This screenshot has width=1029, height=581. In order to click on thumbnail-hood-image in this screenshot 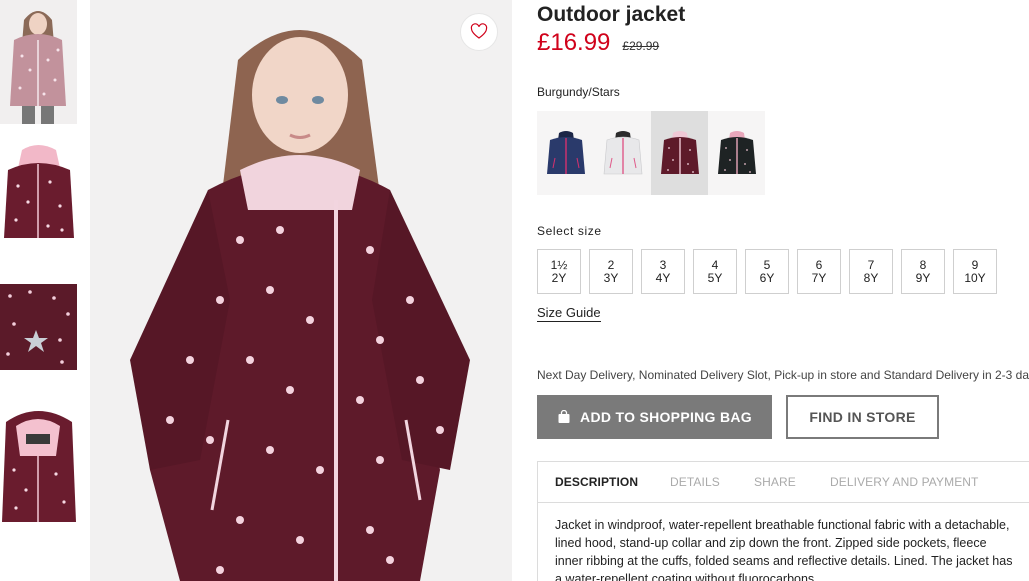, I will do `click(38, 464)`.